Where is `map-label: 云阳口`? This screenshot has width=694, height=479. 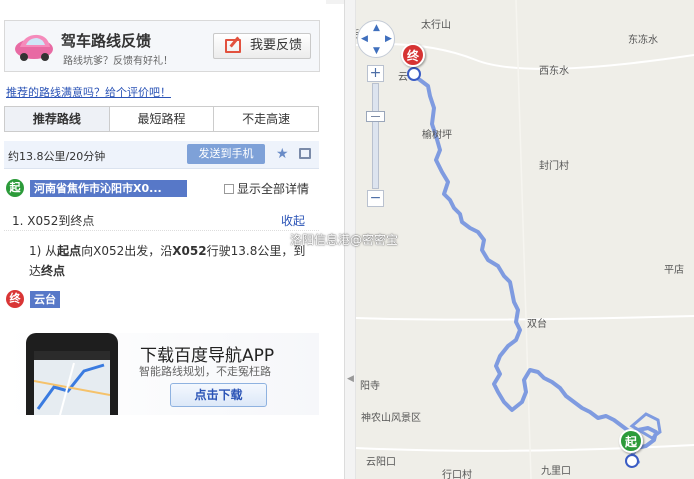 map-label: 云阳口 is located at coordinates (381, 462).